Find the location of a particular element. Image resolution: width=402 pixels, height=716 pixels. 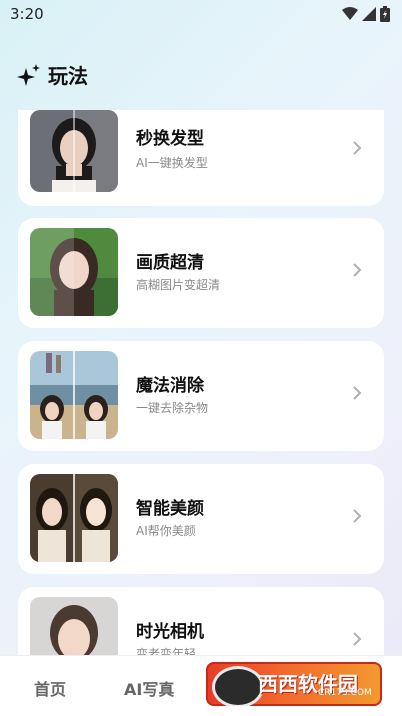

card-subtitle: 一键去除杂物 is located at coordinates (172, 408).